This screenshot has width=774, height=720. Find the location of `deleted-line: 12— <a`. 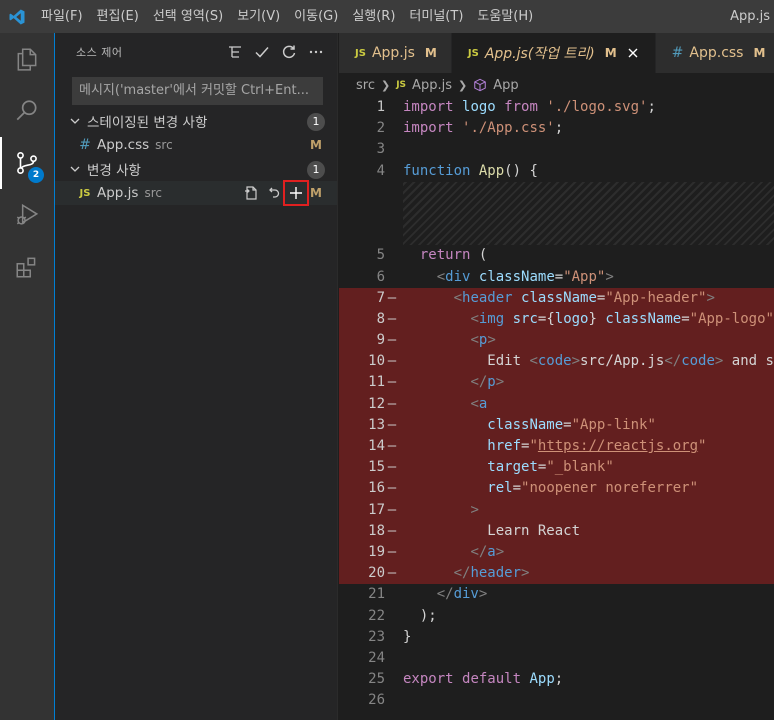

deleted-line: 12— <a is located at coordinates (556, 404).